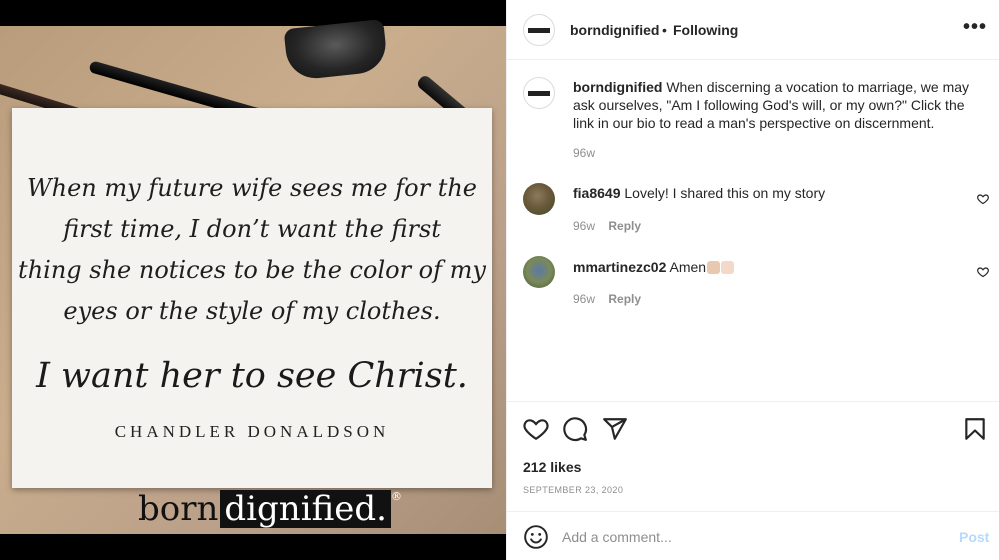 The image size is (999, 560). Describe the element at coordinates (396, 496) in the screenshot. I see `registered-mark: ®` at that location.